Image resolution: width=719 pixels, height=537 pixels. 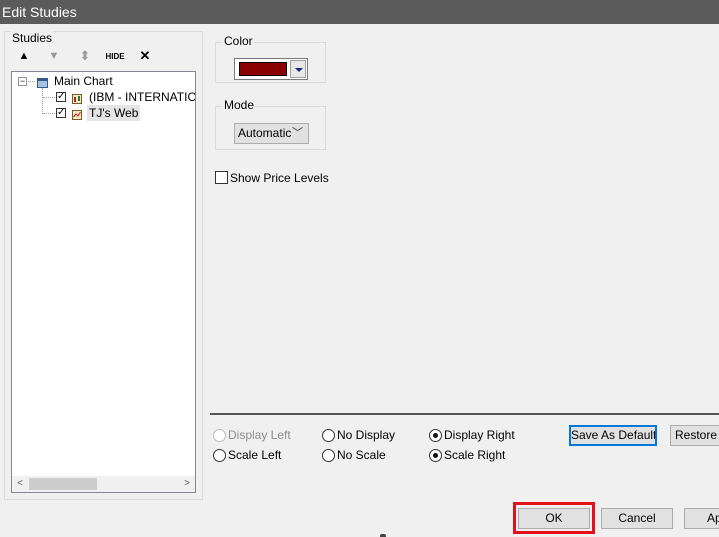 What do you see at coordinates (20, 484) in the screenshot?
I see `scroll-left-button: <` at bounding box center [20, 484].